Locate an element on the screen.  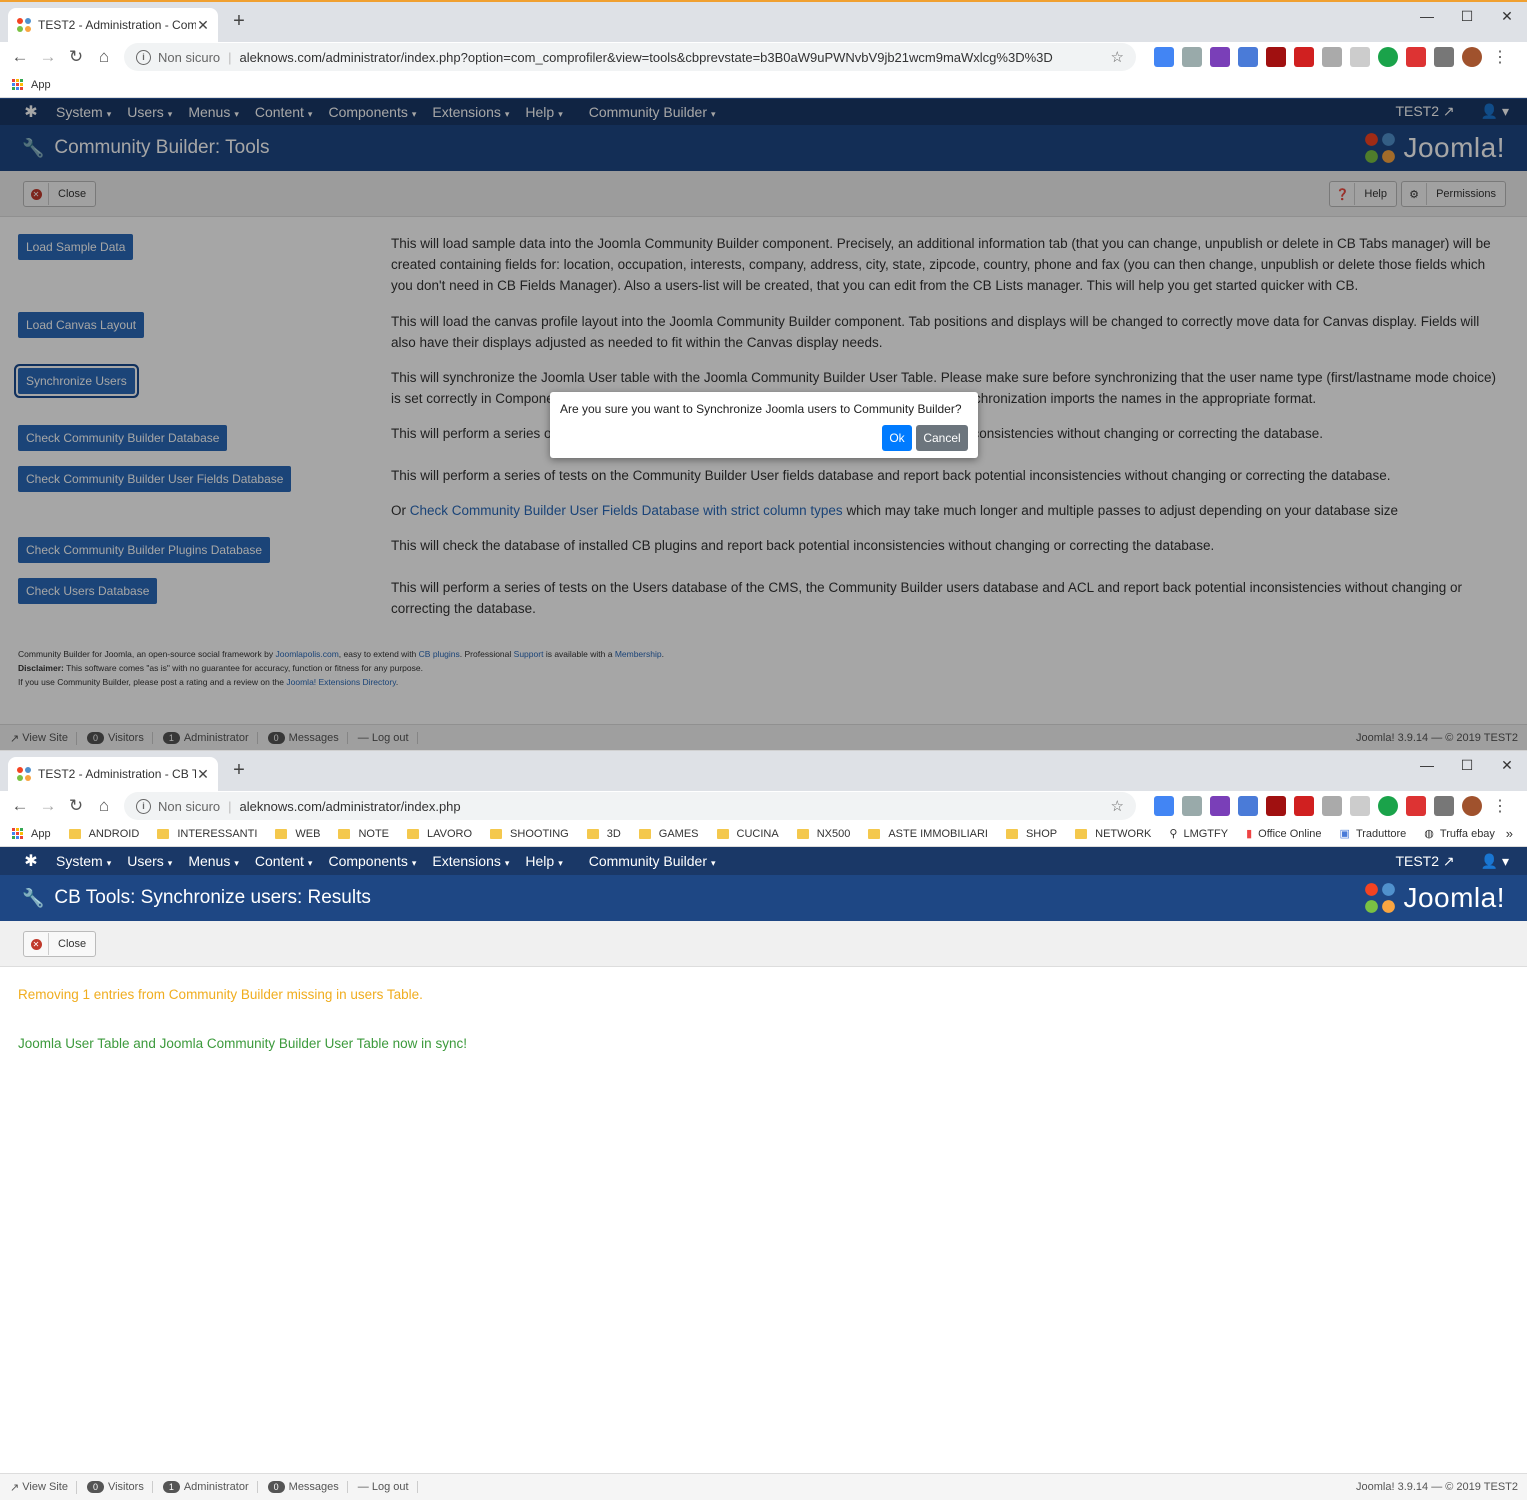
bookmark-folder: SHOOTING is located at coordinates (529, 834).